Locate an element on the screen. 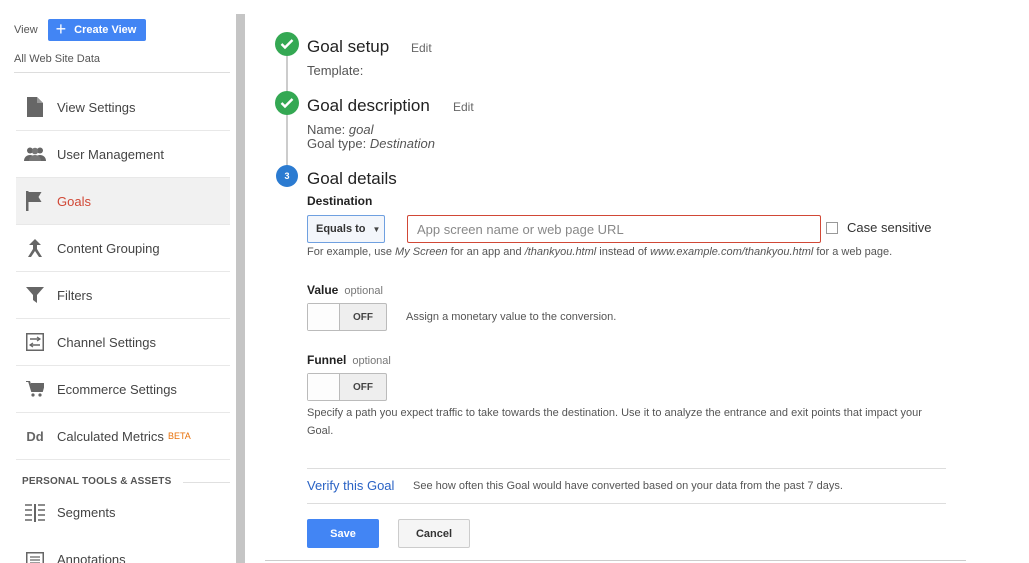 Image resolution: width=1029 pixels, height=563 pixels. template-label: Template: is located at coordinates (335, 70).